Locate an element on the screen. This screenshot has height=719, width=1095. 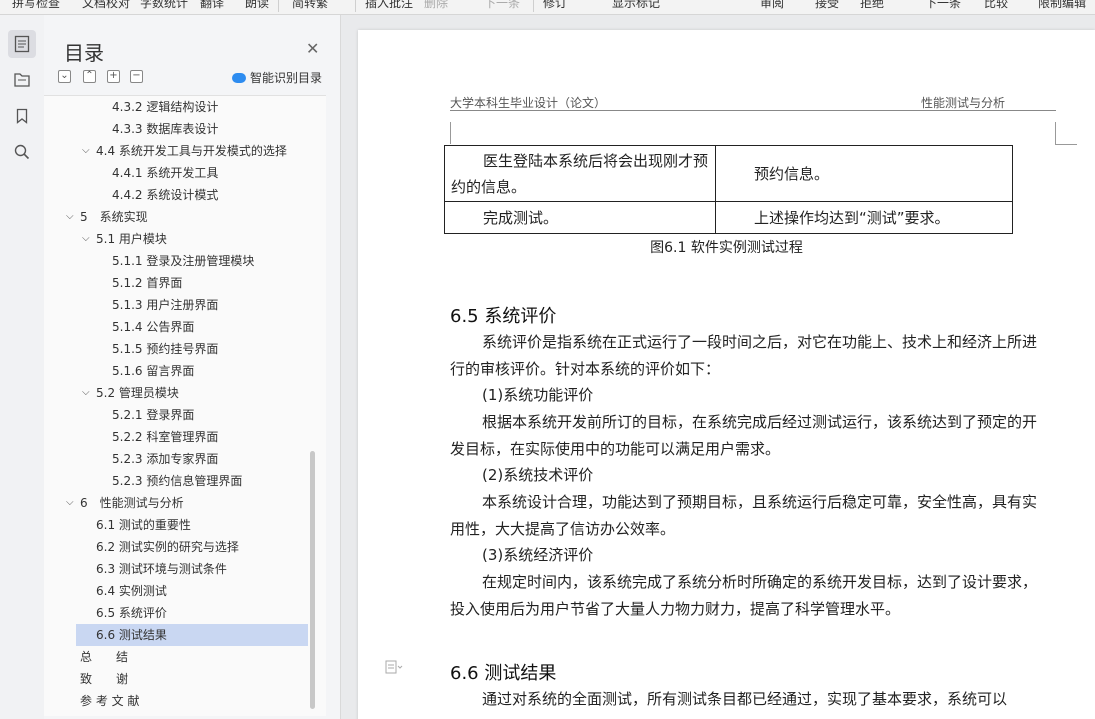
word-count-button: 字数统计 is located at coordinates (164, 5).